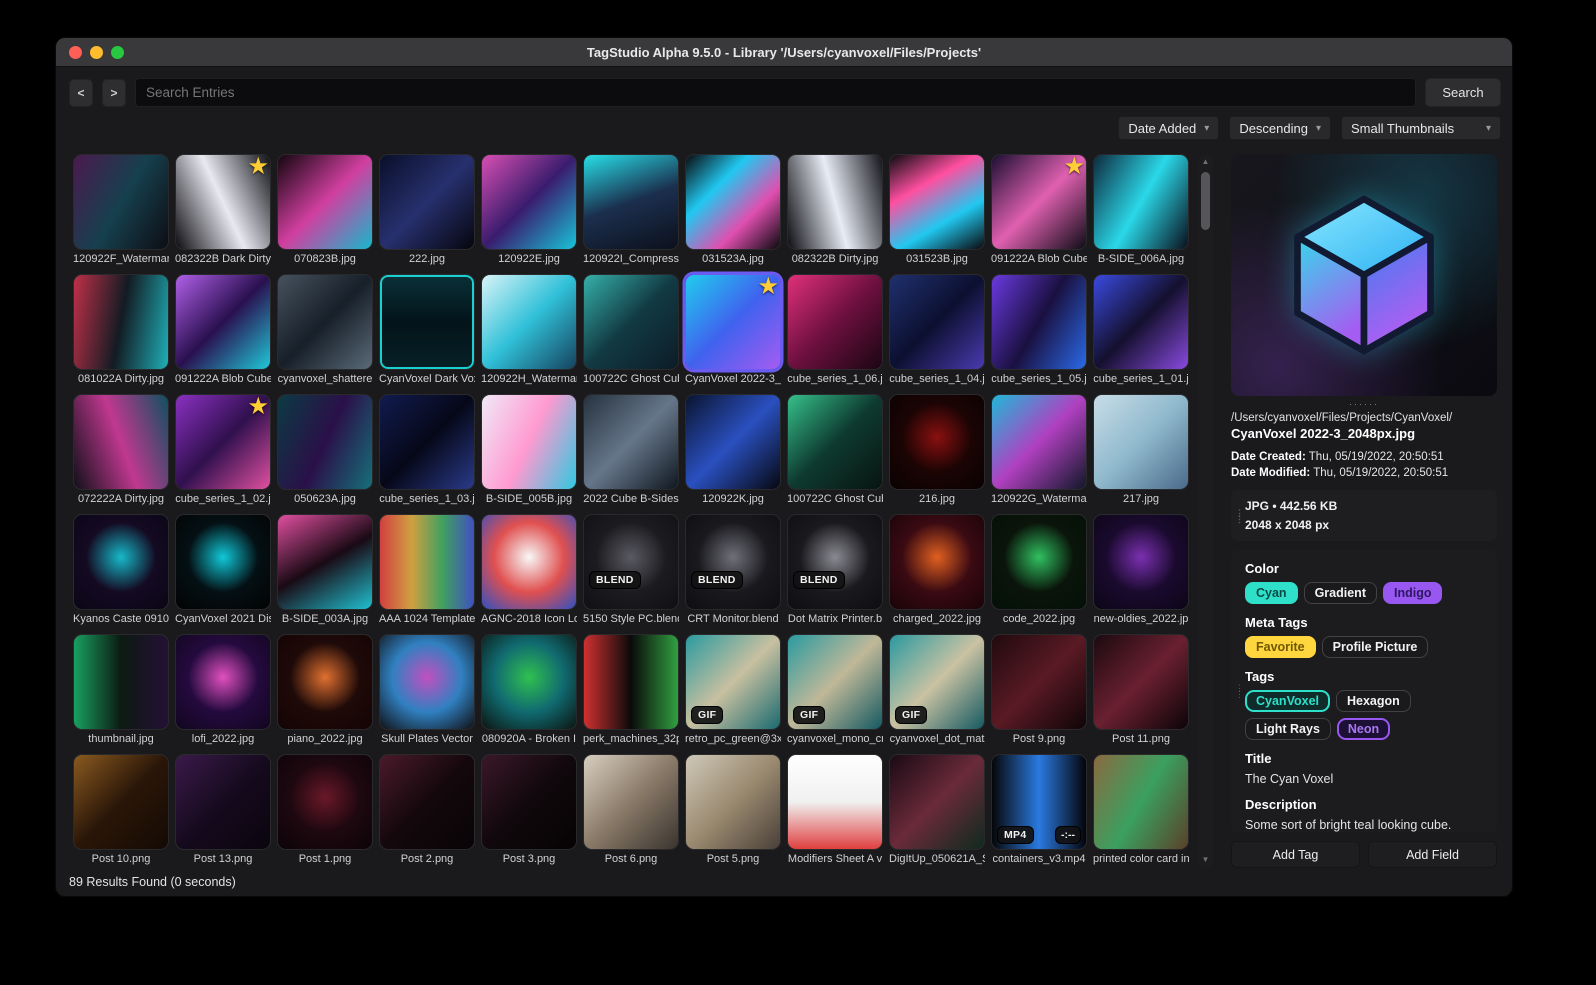 This screenshot has width=1596, height=985. Describe the element at coordinates (427, 210) in the screenshot. I see `grid-item: 222.jpg` at that location.